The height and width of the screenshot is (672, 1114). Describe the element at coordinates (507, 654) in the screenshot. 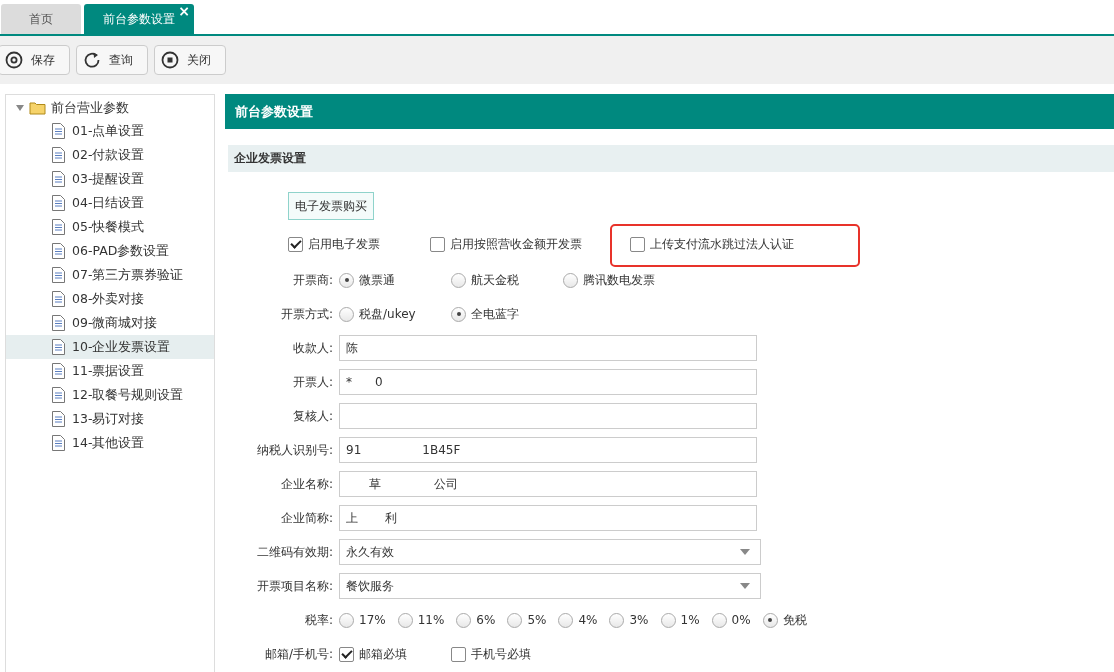

I see `checkbox: 手机号必填` at that location.